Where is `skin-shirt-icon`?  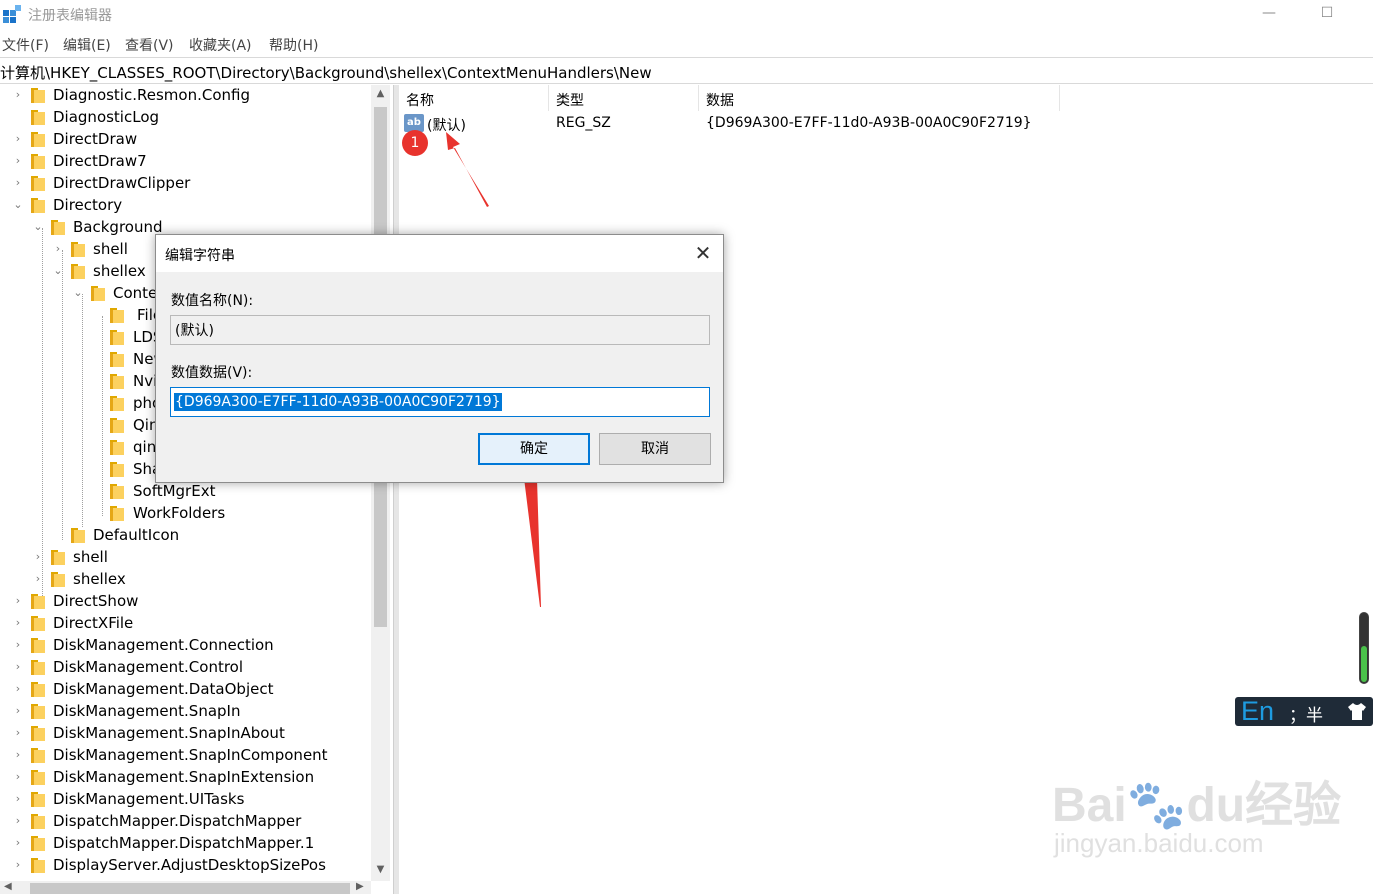
skin-shirt-icon is located at coordinates (1357, 711).